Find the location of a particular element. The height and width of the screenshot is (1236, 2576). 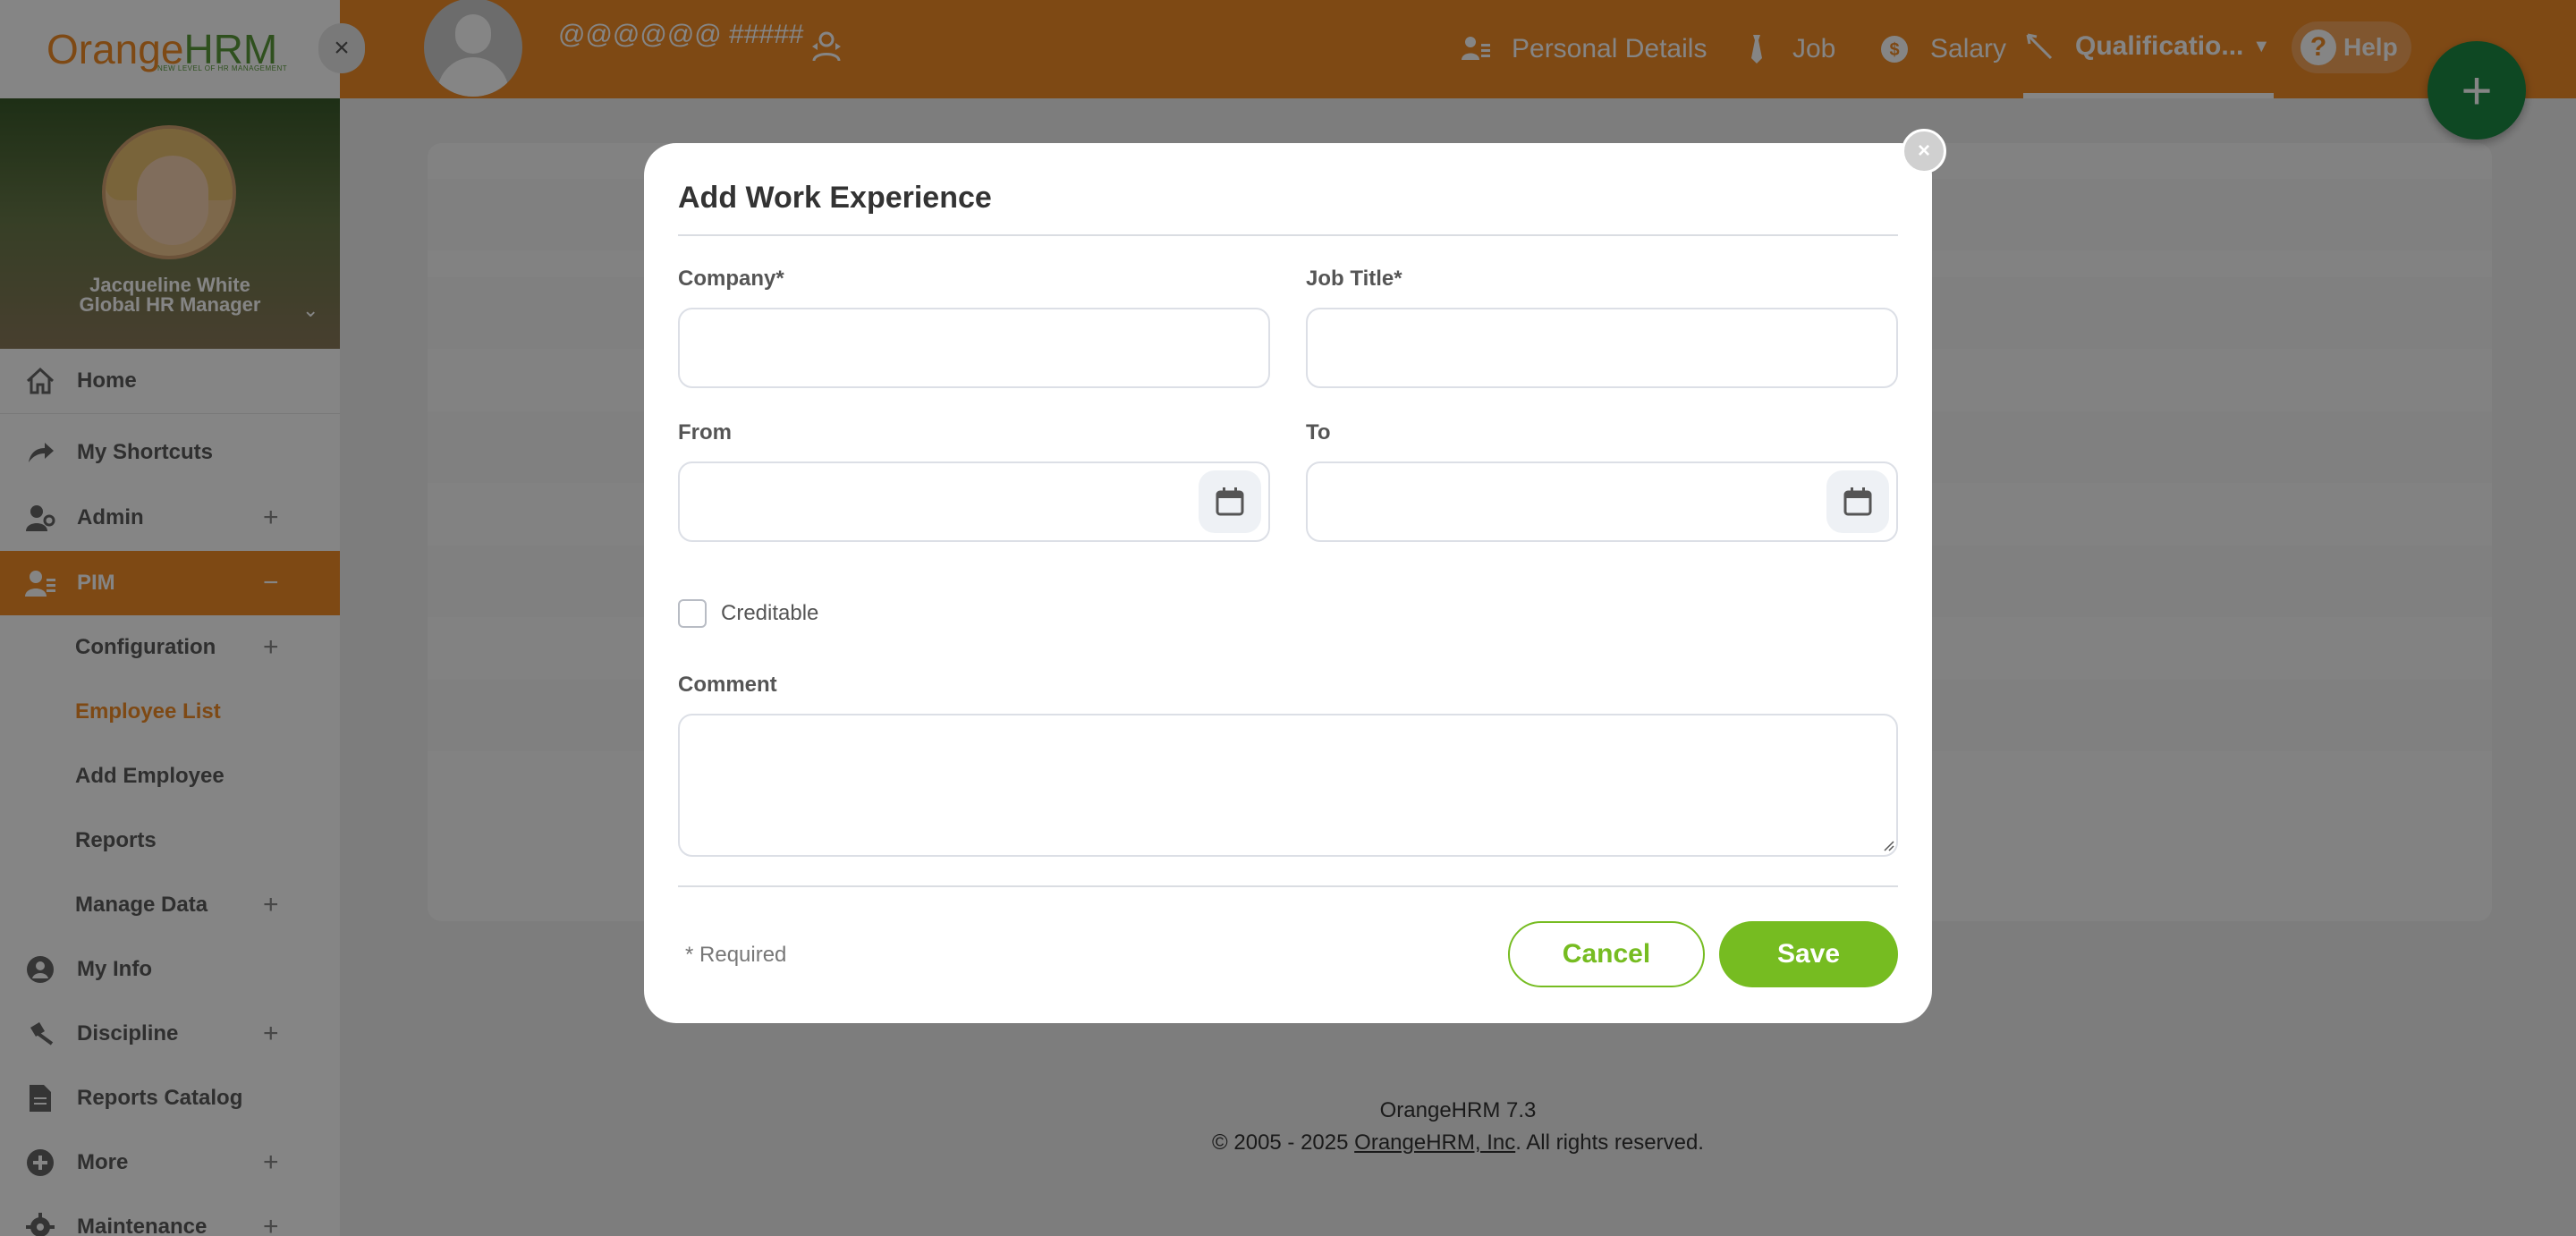

required-note: * Required is located at coordinates (736, 955).